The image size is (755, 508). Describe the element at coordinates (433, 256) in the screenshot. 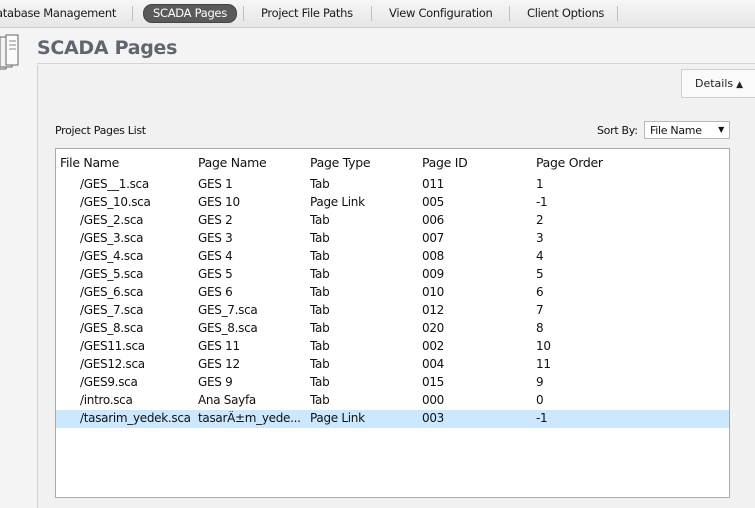

I see `cell-page-id: 008` at that location.